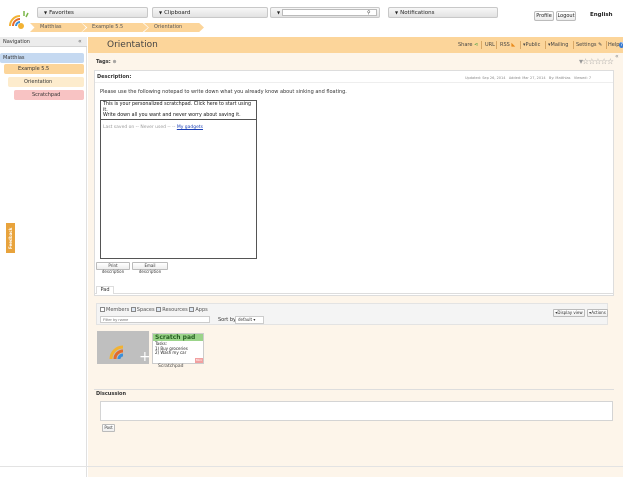 This screenshot has height=477, width=623. Describe the element at coordinates (512, 45) in the screenshot. I see `rss-icon: ◣` at that location.